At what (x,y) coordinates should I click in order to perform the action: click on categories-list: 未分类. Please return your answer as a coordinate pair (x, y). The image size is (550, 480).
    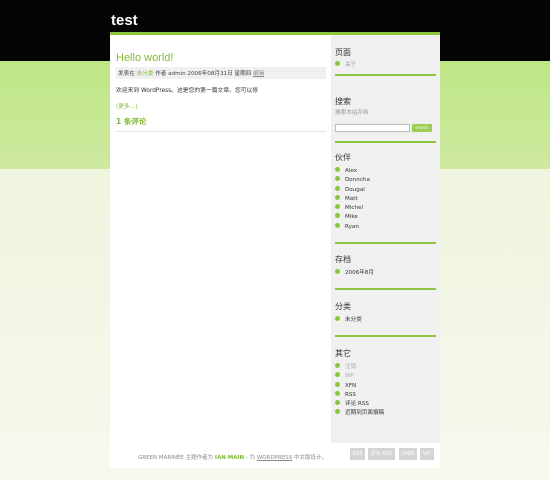
    Looking at the image, I should click on (385, 320).